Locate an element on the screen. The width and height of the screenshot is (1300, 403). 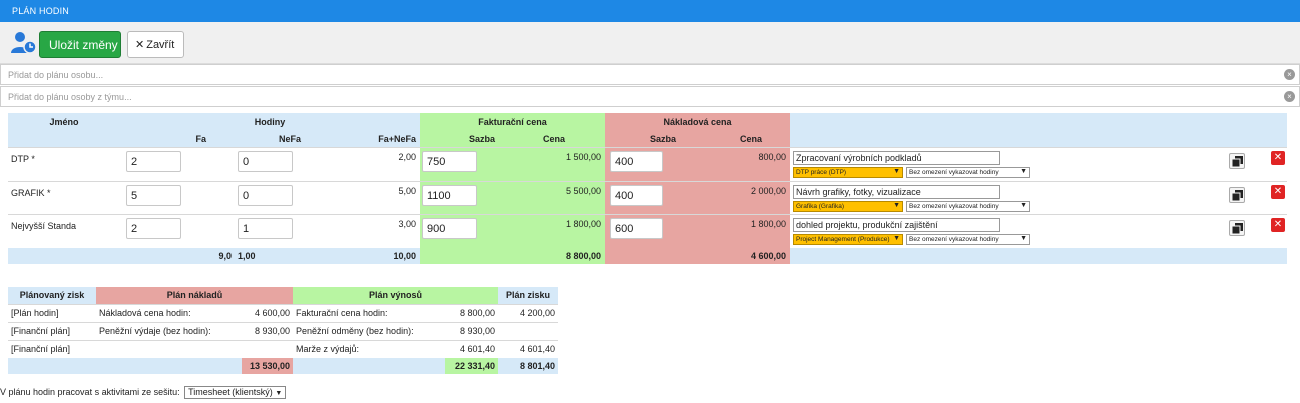
activity-select: DTP práce (DTP) ▼ is located at coordinates (848, 173).